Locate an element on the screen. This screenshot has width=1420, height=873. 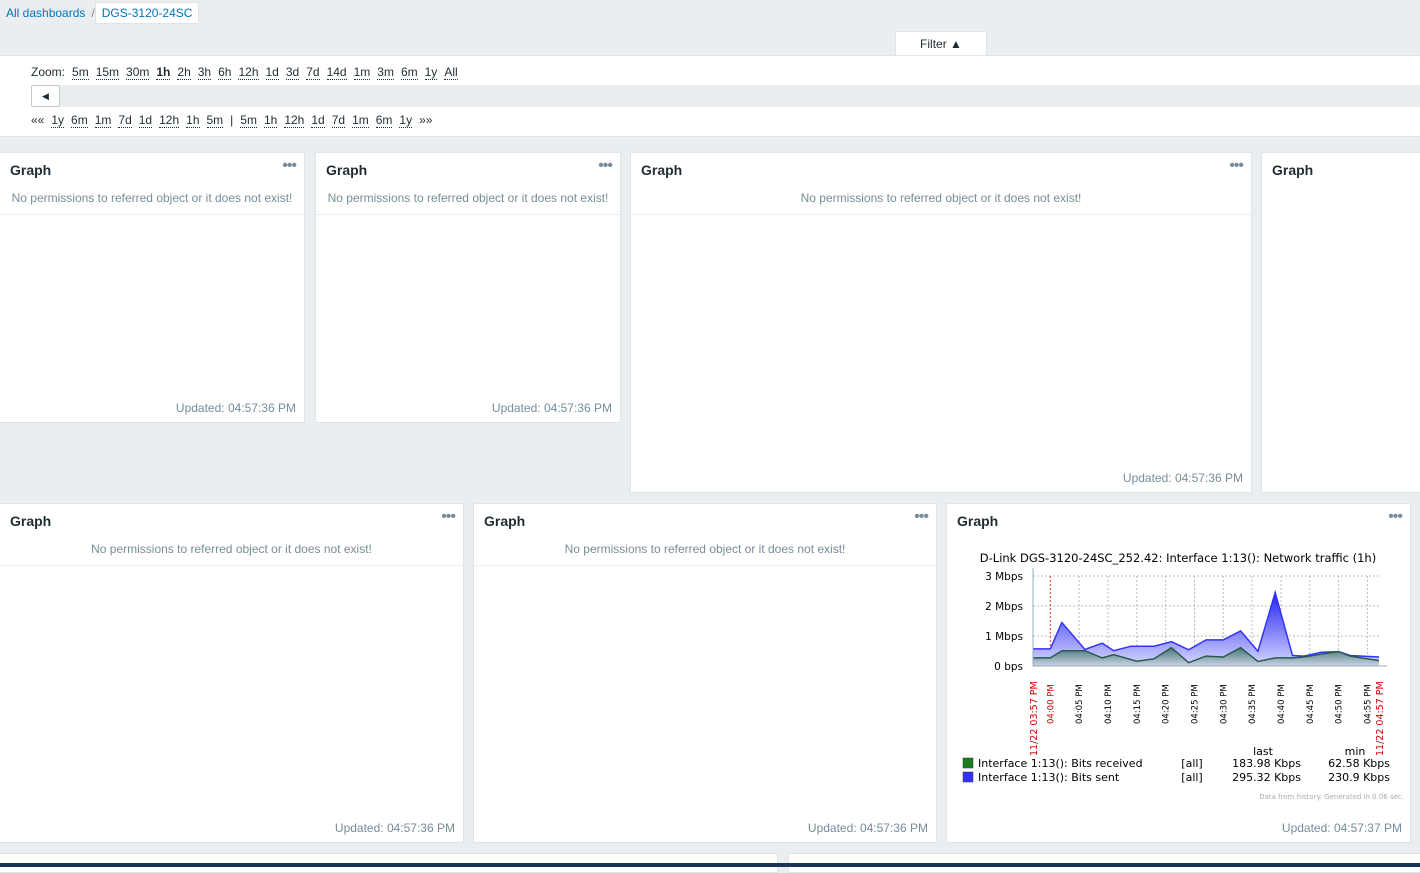
nav-forward-7d: 7d is located at coordinates (338, 120).